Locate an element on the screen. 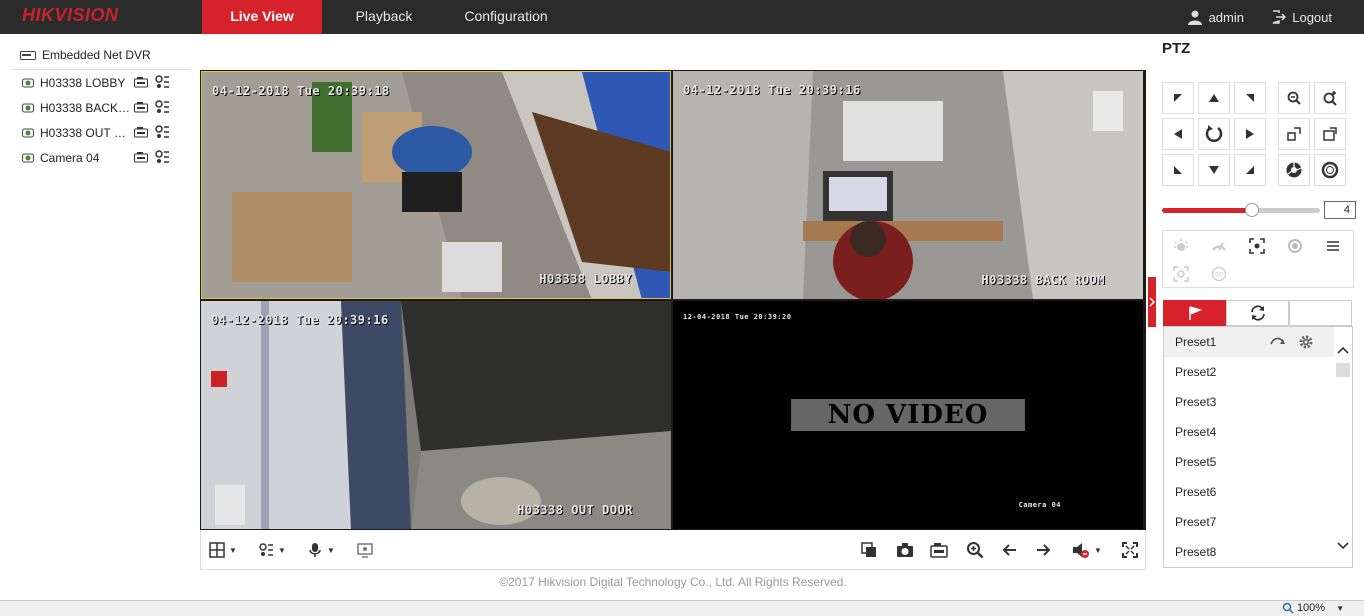 The image size is (1364, 616). collapse-ptz-panel-handle is located at coordinates (1152, 302).